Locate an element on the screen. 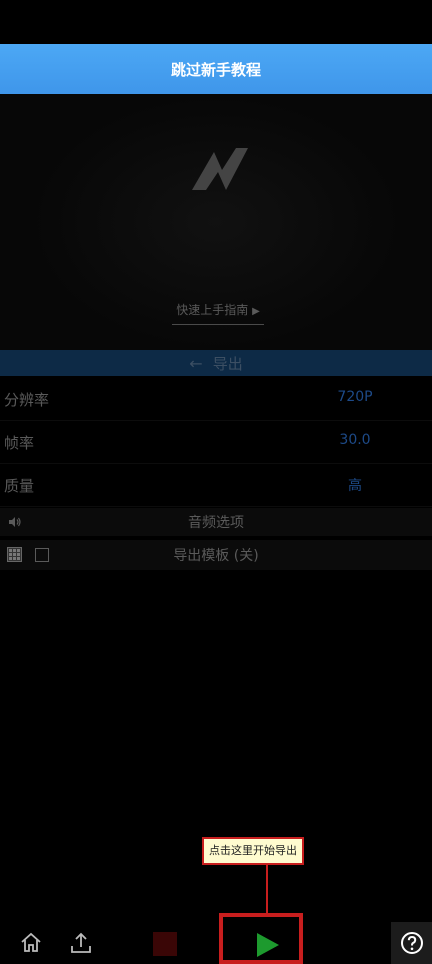 Image resolution: width=432 pixels, height=964 pixels. share-icon is located at coordinates (81, 943).